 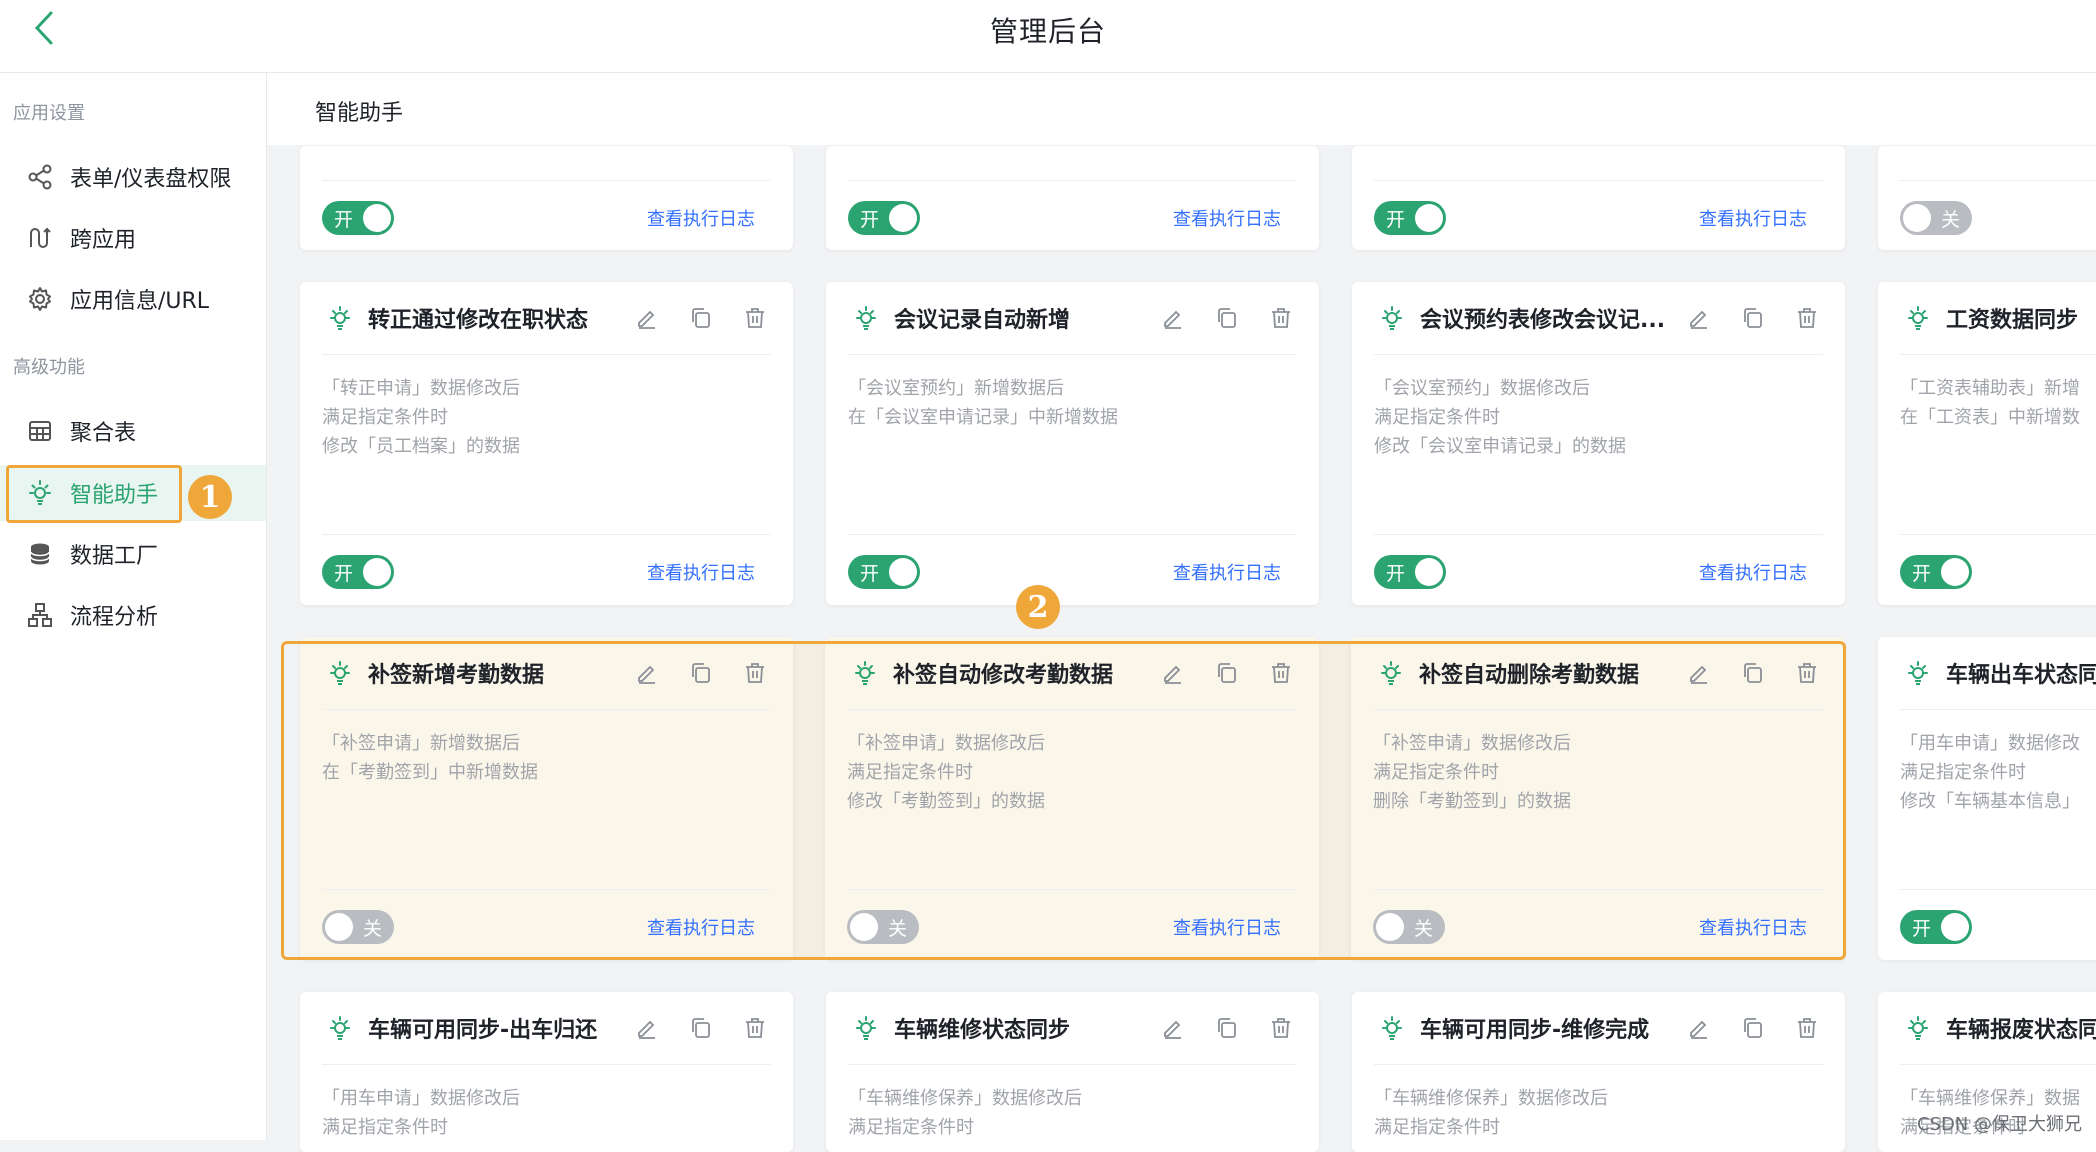 What do you see at coordinates (1072, 198) in the screenshot?
I see `rule-card: 开 查看执行日志` at bounding box center [1072, 198].